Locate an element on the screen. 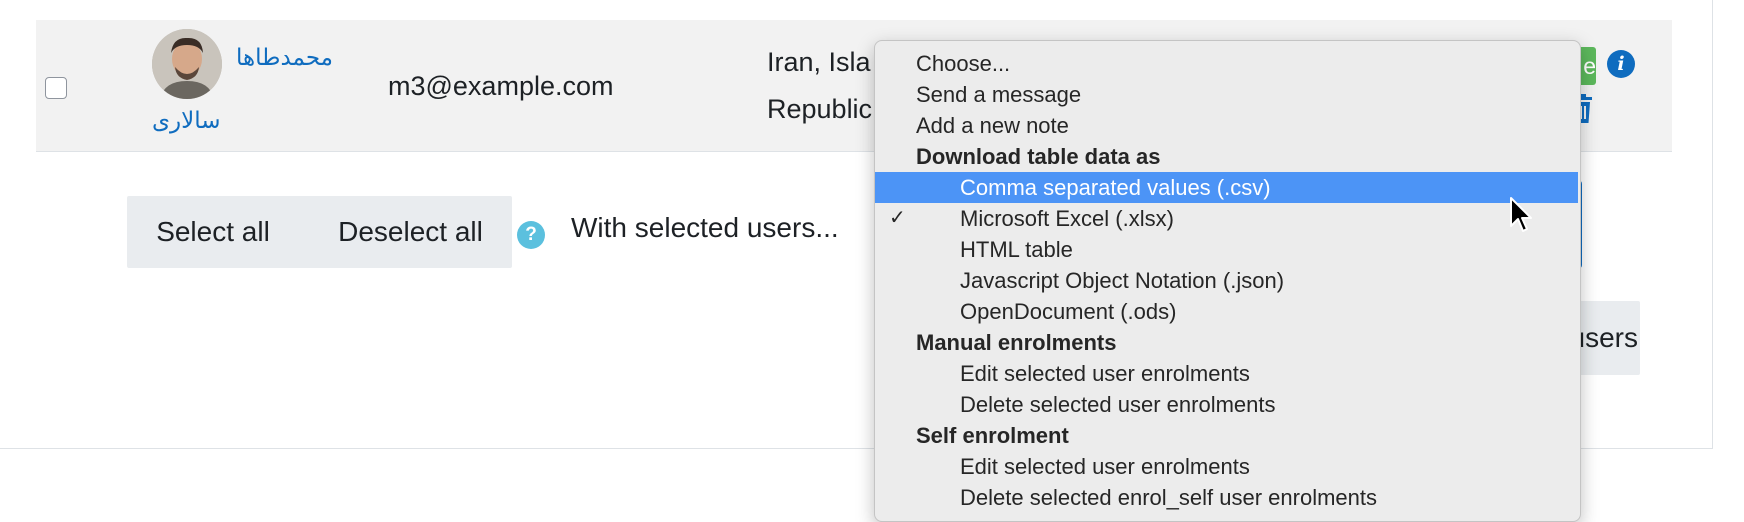  dropdown-item-label: Comma separated values (.csv) is located at coordinates (1115, 187).